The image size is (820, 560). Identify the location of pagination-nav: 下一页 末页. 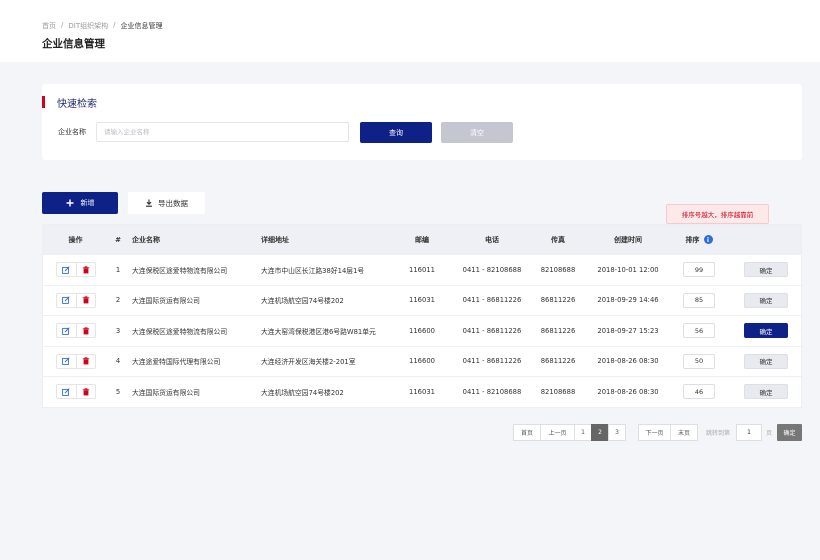
(668, 432).